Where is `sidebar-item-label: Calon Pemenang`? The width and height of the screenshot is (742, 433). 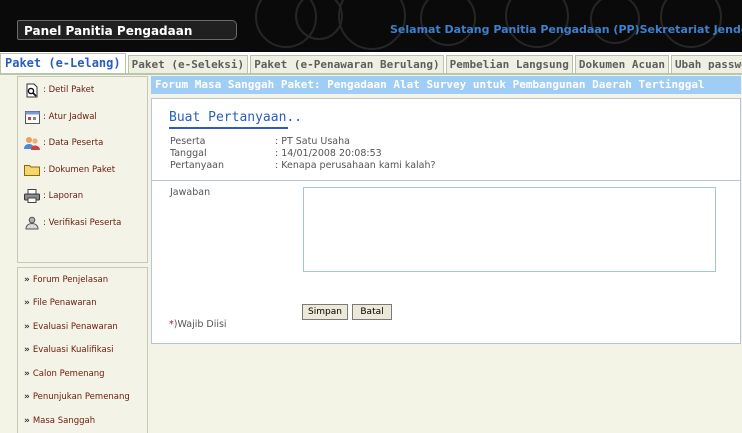 sidebar-item-label: Calon Pemenang is located at coordinates (68, 373).